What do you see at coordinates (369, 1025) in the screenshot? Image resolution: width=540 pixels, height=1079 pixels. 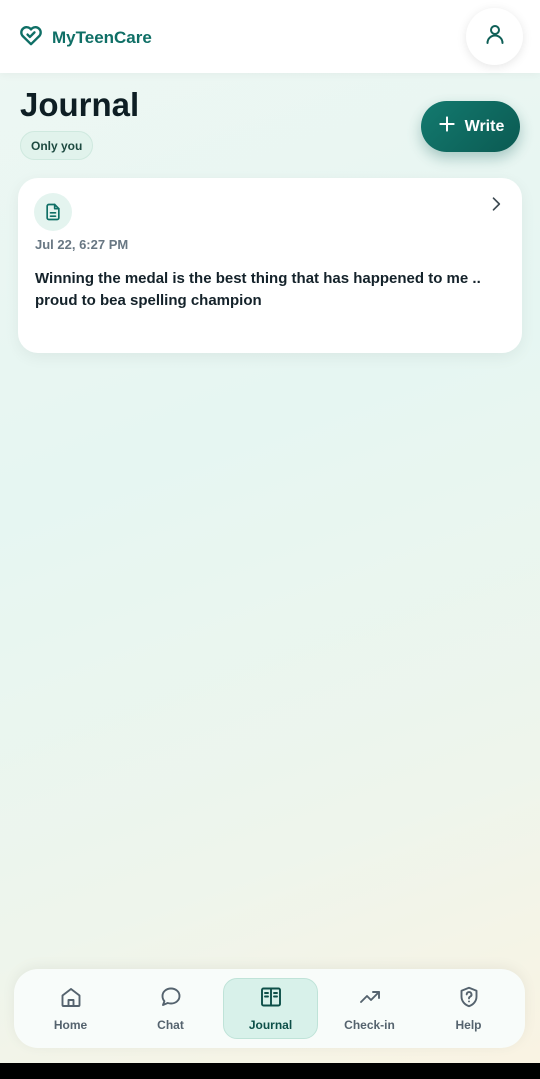 I see `nav-label: Check-in` at bounding box center [369, 1025].